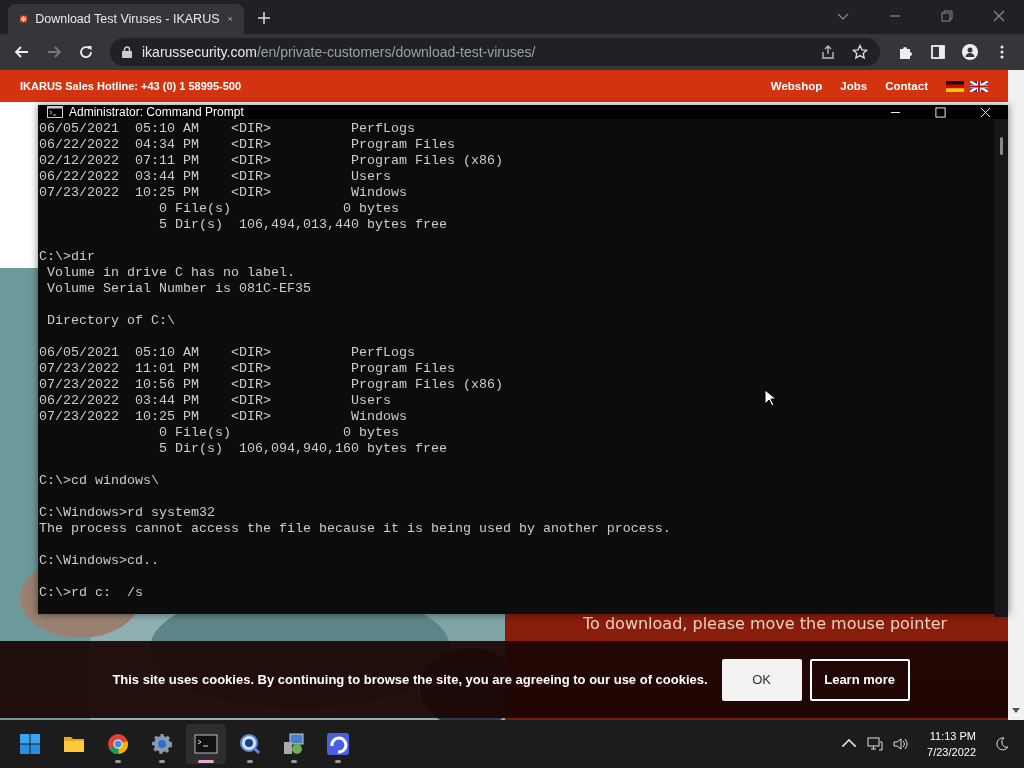 This screenshot has height=768, width=1024. What do you see at coordinates (22, 52) in the screenshot?
I see `back-icon` at bounding box center [22, 52].